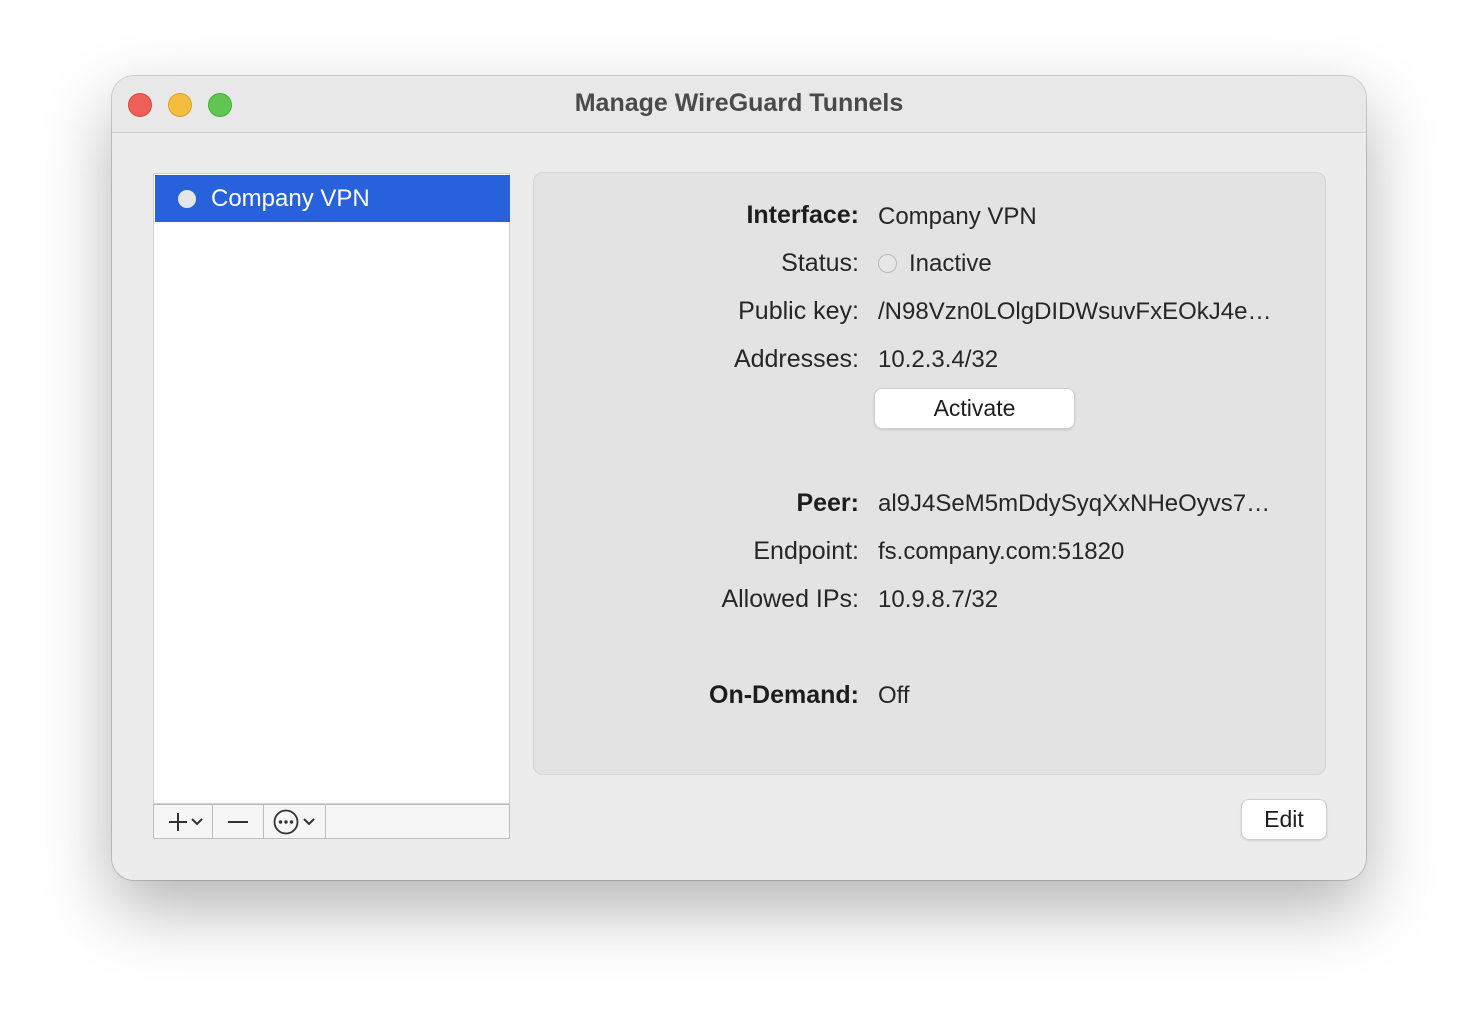  I want to click on interface-value: Company VPN, so click(957, 216).